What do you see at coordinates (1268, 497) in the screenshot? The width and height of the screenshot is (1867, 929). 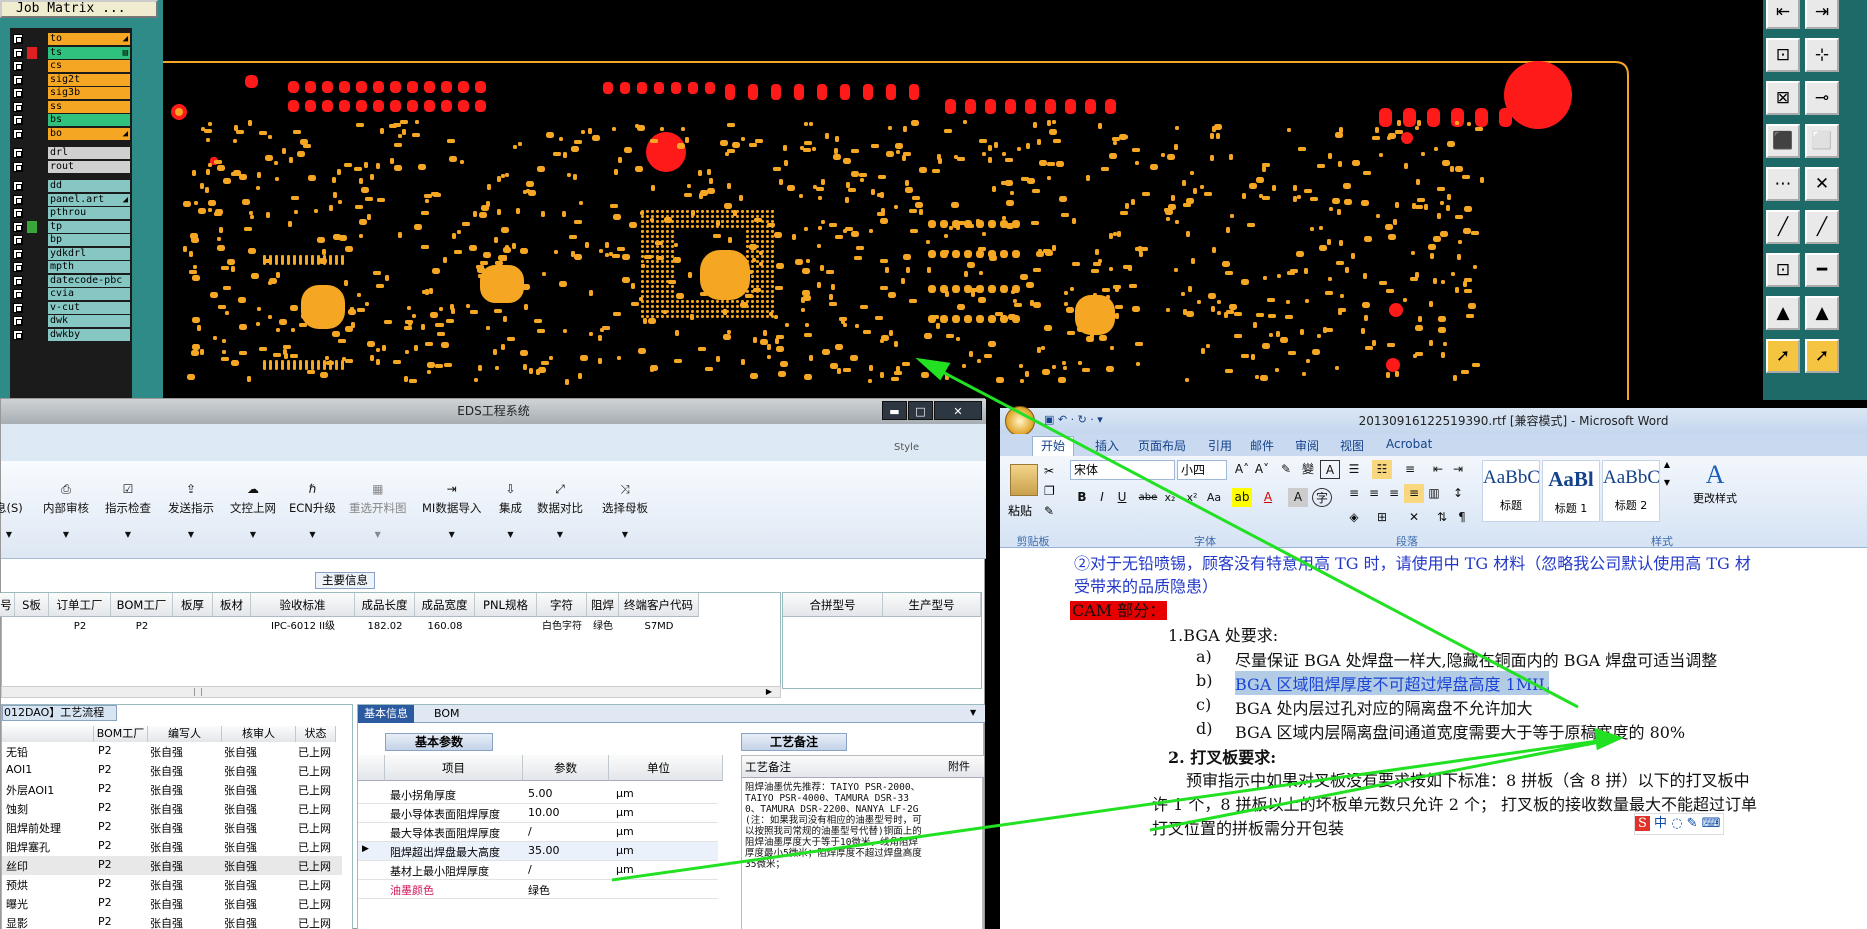 I see `font-color-button: A` at bounding box center [1268, 497].